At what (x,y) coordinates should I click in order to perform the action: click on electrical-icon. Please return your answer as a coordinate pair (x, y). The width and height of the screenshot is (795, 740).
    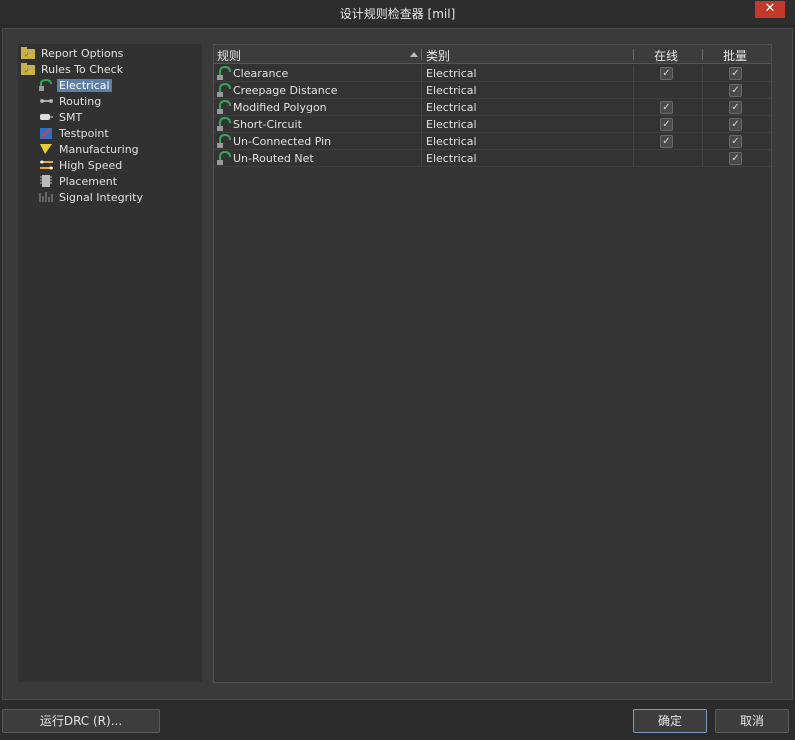
    Looking at the image, I should click on (46, 84).